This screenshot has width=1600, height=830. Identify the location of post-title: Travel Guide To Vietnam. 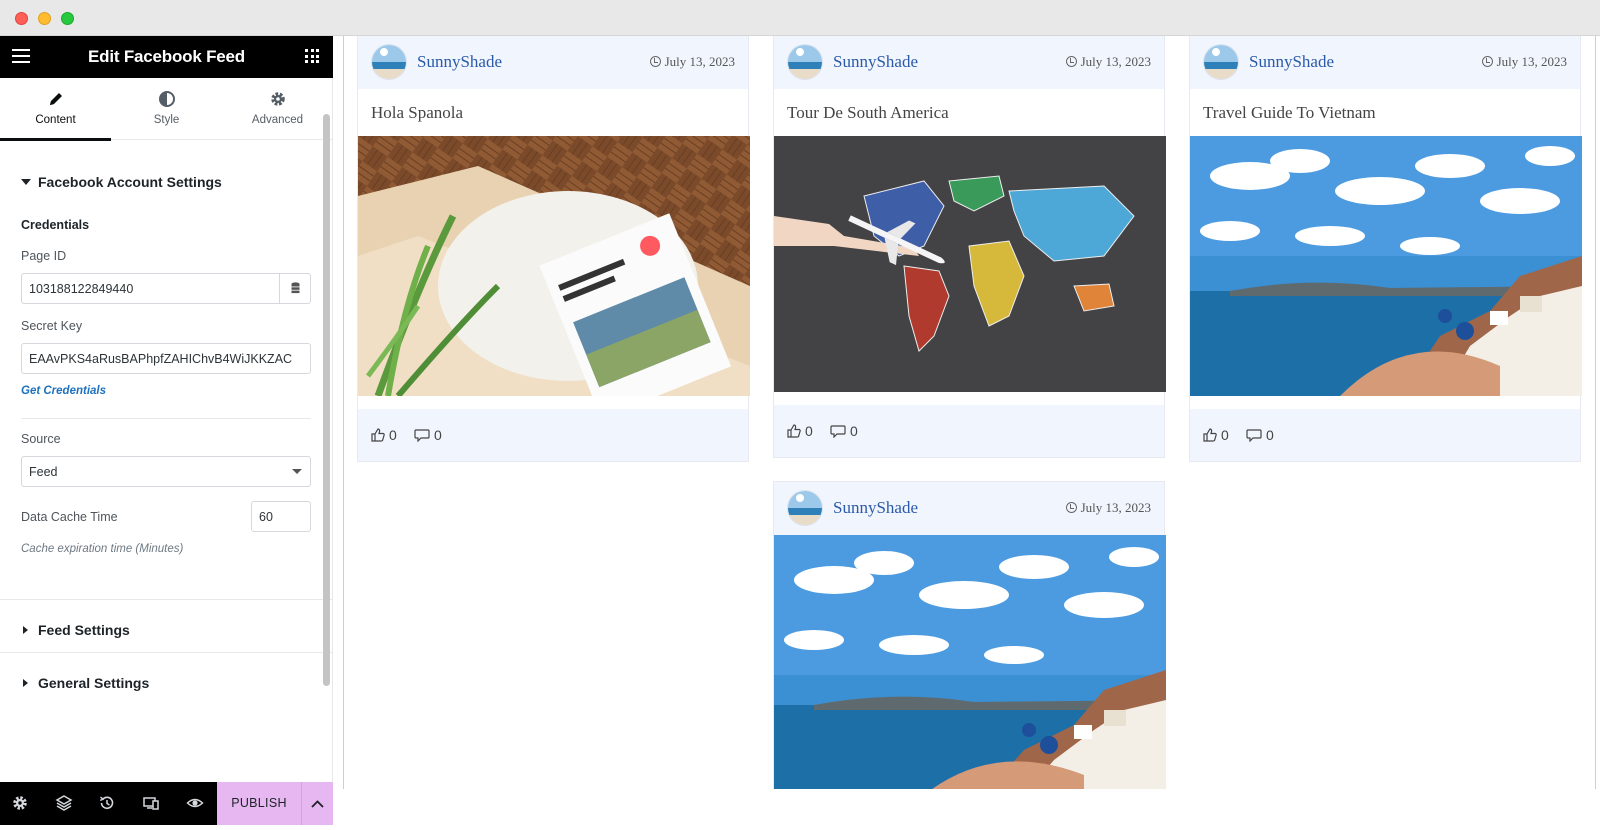
(1385, 112).